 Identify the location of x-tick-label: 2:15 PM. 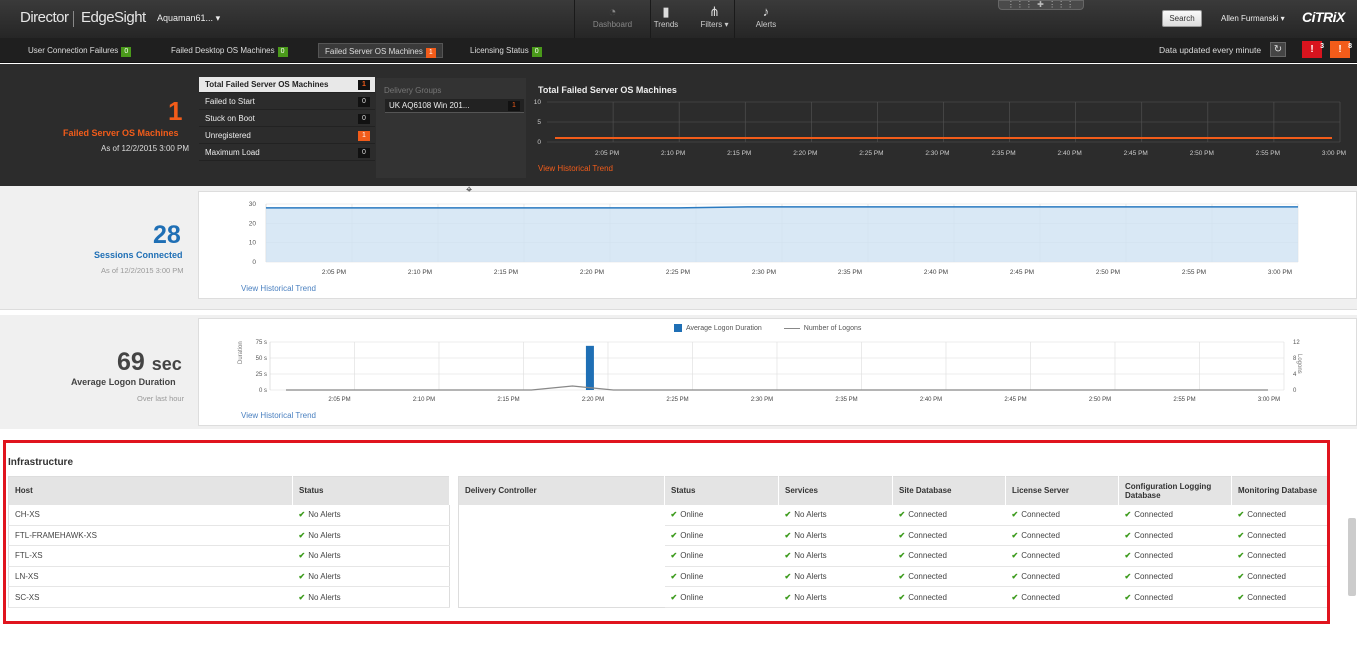
(506, 272).